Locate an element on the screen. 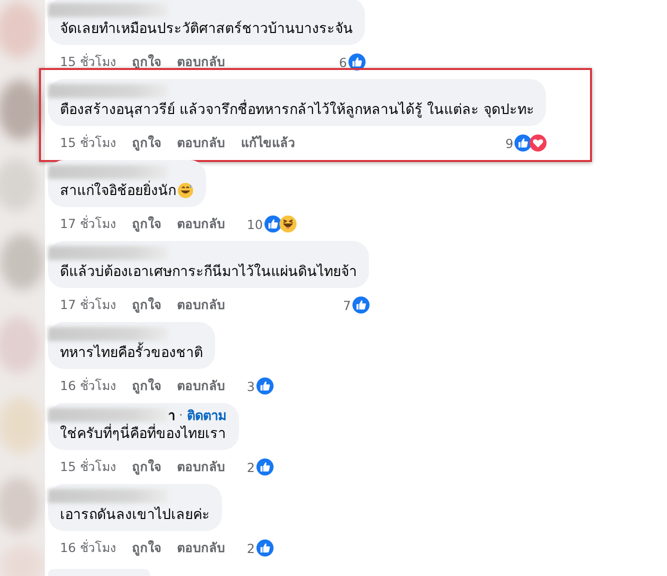 The width and height of the screenshot is (667, 576). reaction-count: 9 is located at coordinates (509, 143).